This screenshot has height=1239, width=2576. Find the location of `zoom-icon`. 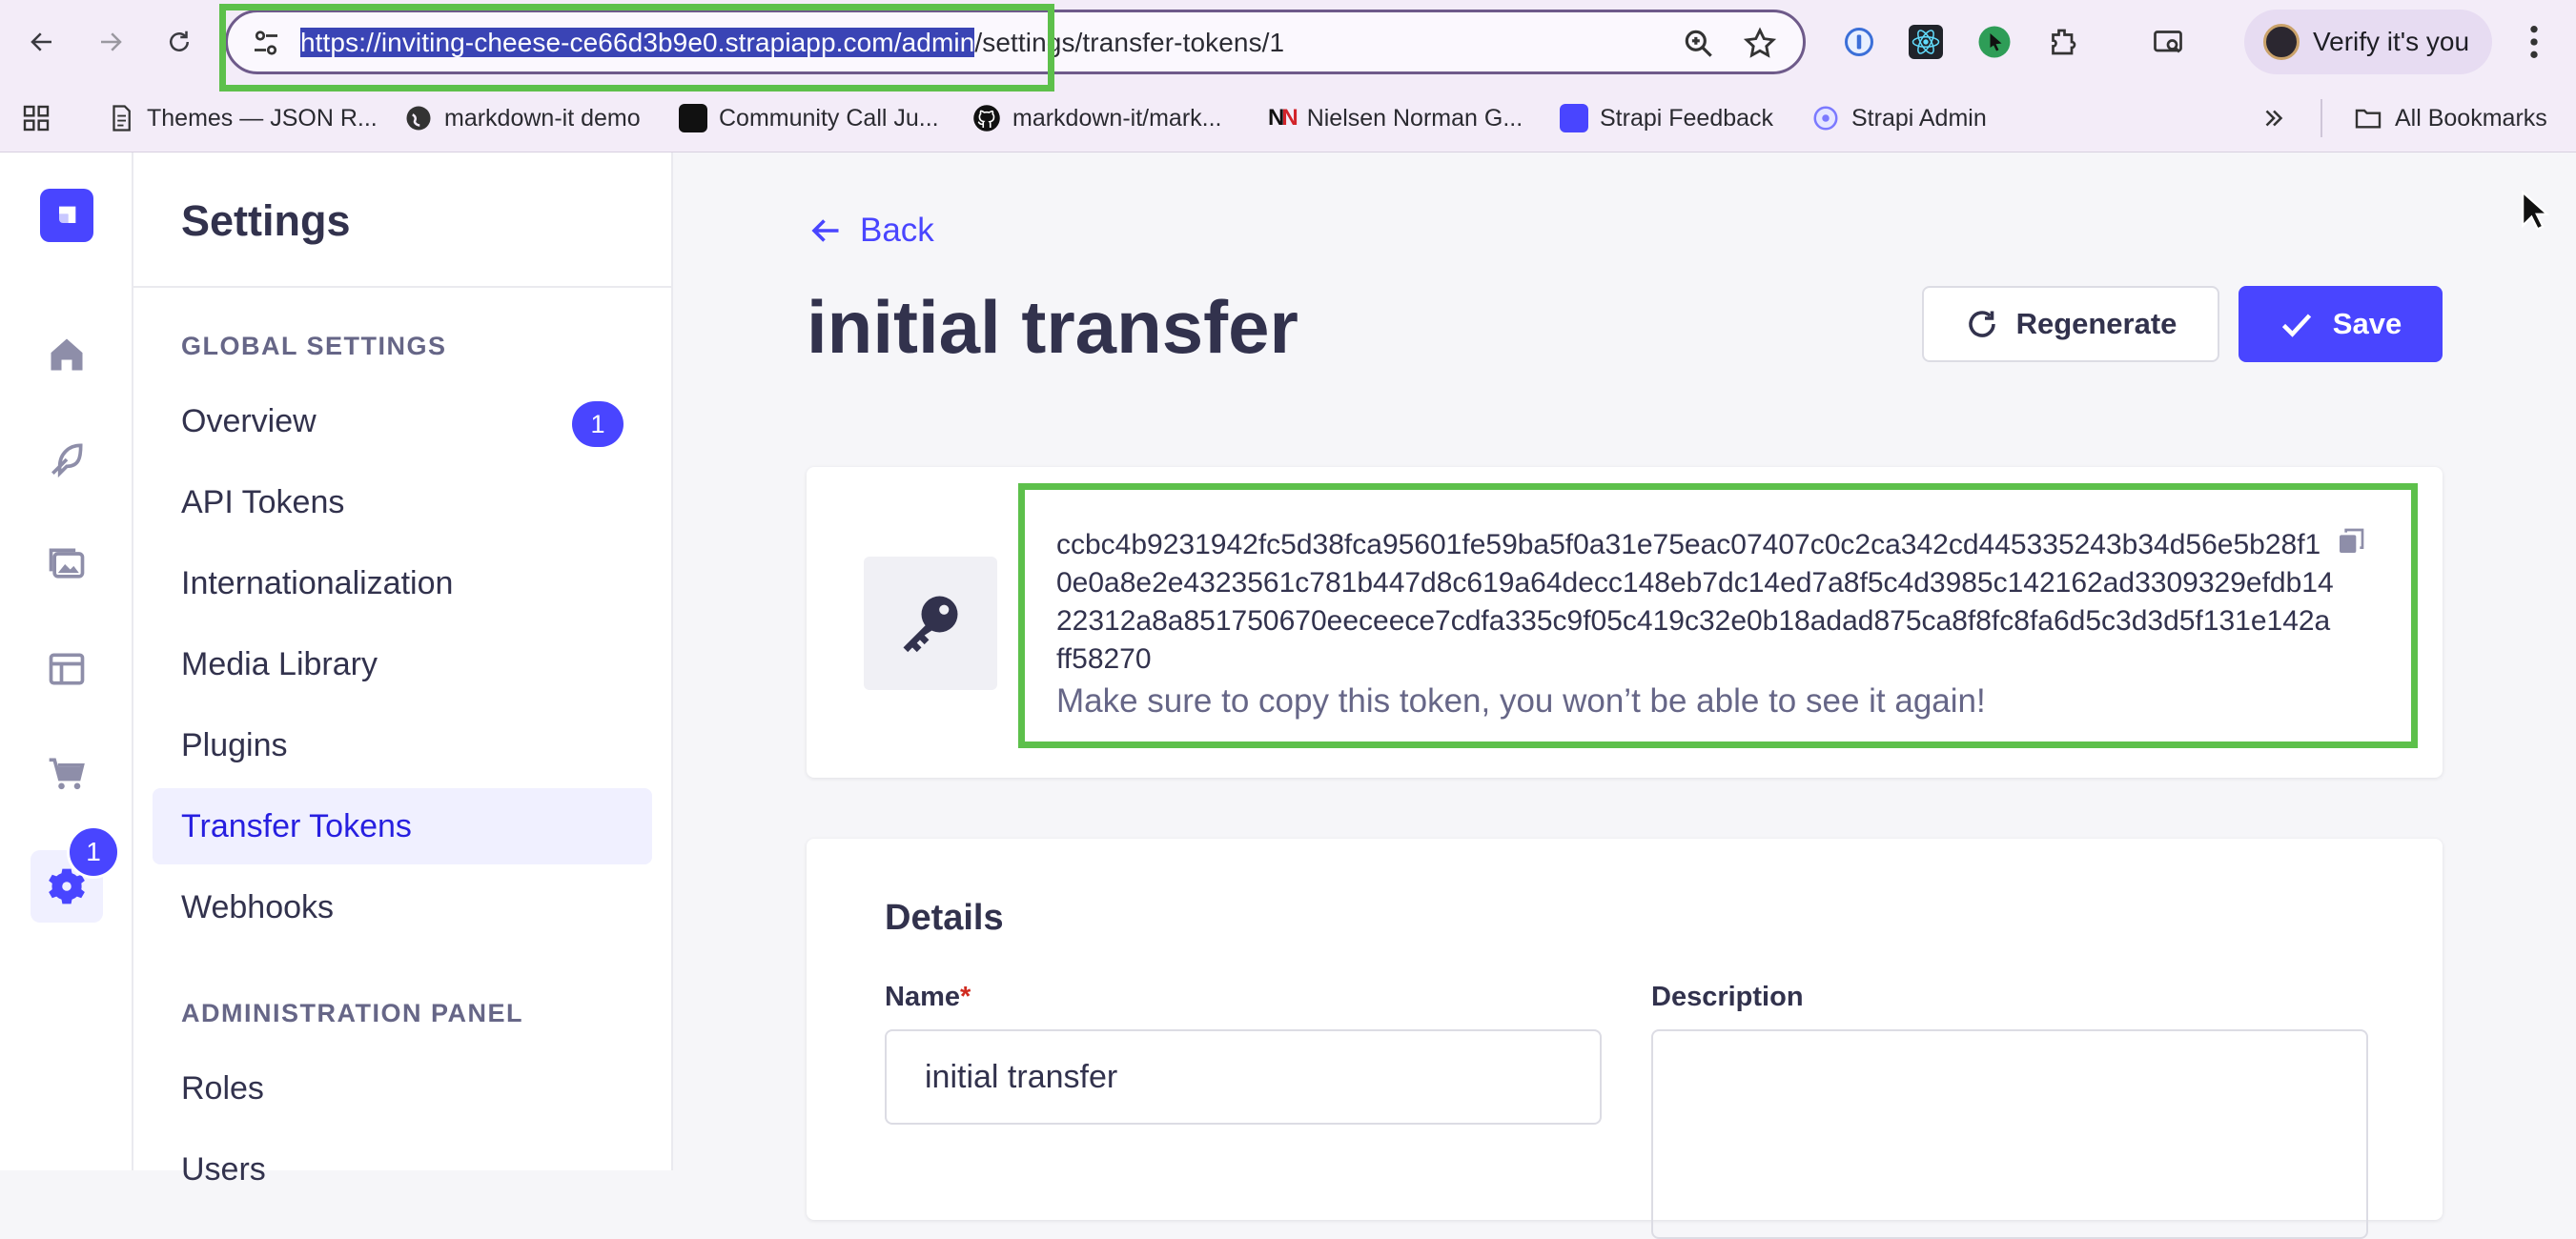

zoom-icon is located at coordinates (1699, 44).